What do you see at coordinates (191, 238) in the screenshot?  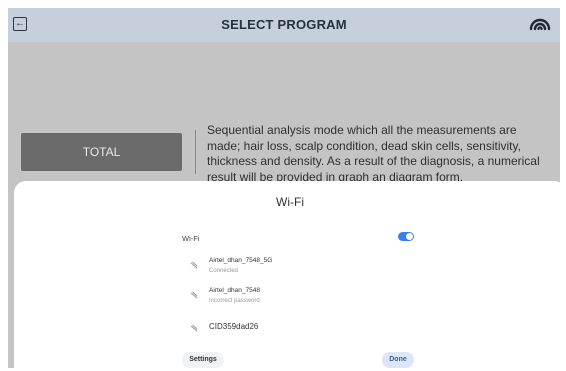 I see `wifi-toggle-label: Wi-Fi` at bounding box center [191, 238].